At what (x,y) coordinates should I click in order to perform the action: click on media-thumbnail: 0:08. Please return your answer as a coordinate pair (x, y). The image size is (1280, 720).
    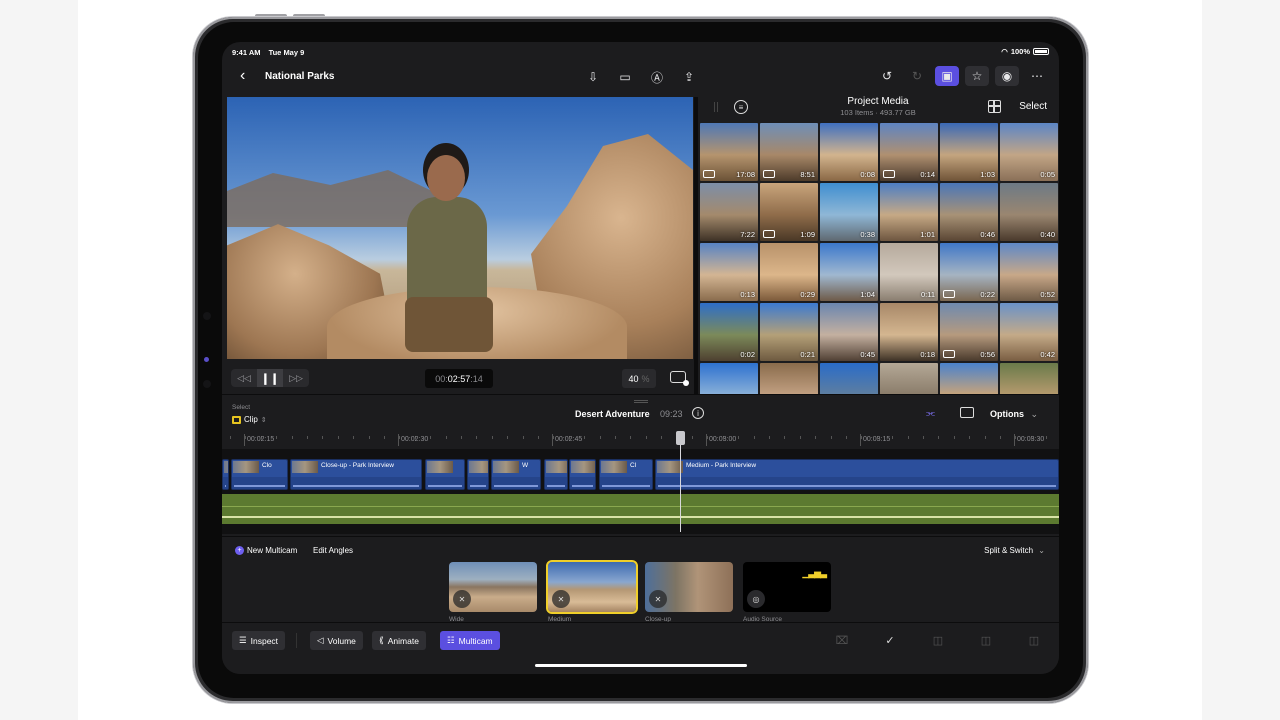
    Looking at the image, I should click on (849, 152).